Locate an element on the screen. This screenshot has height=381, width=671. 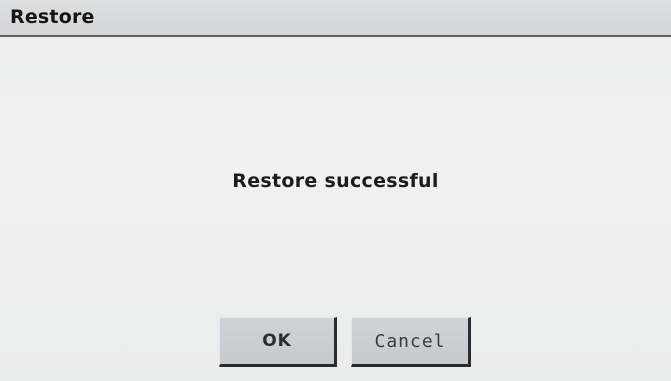
ok-button: OK is located at coordinates (278, 342).